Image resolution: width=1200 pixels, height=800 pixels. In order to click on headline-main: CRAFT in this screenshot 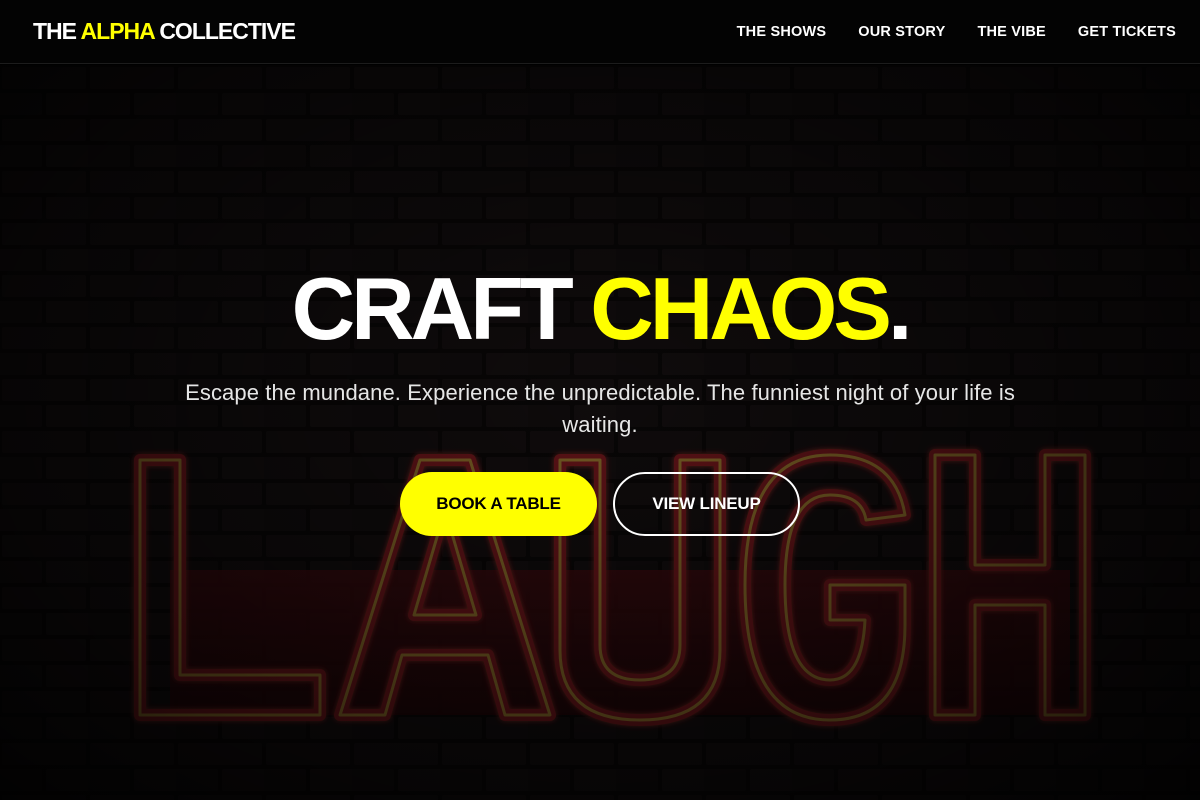, I will do `click(432, 308)`.